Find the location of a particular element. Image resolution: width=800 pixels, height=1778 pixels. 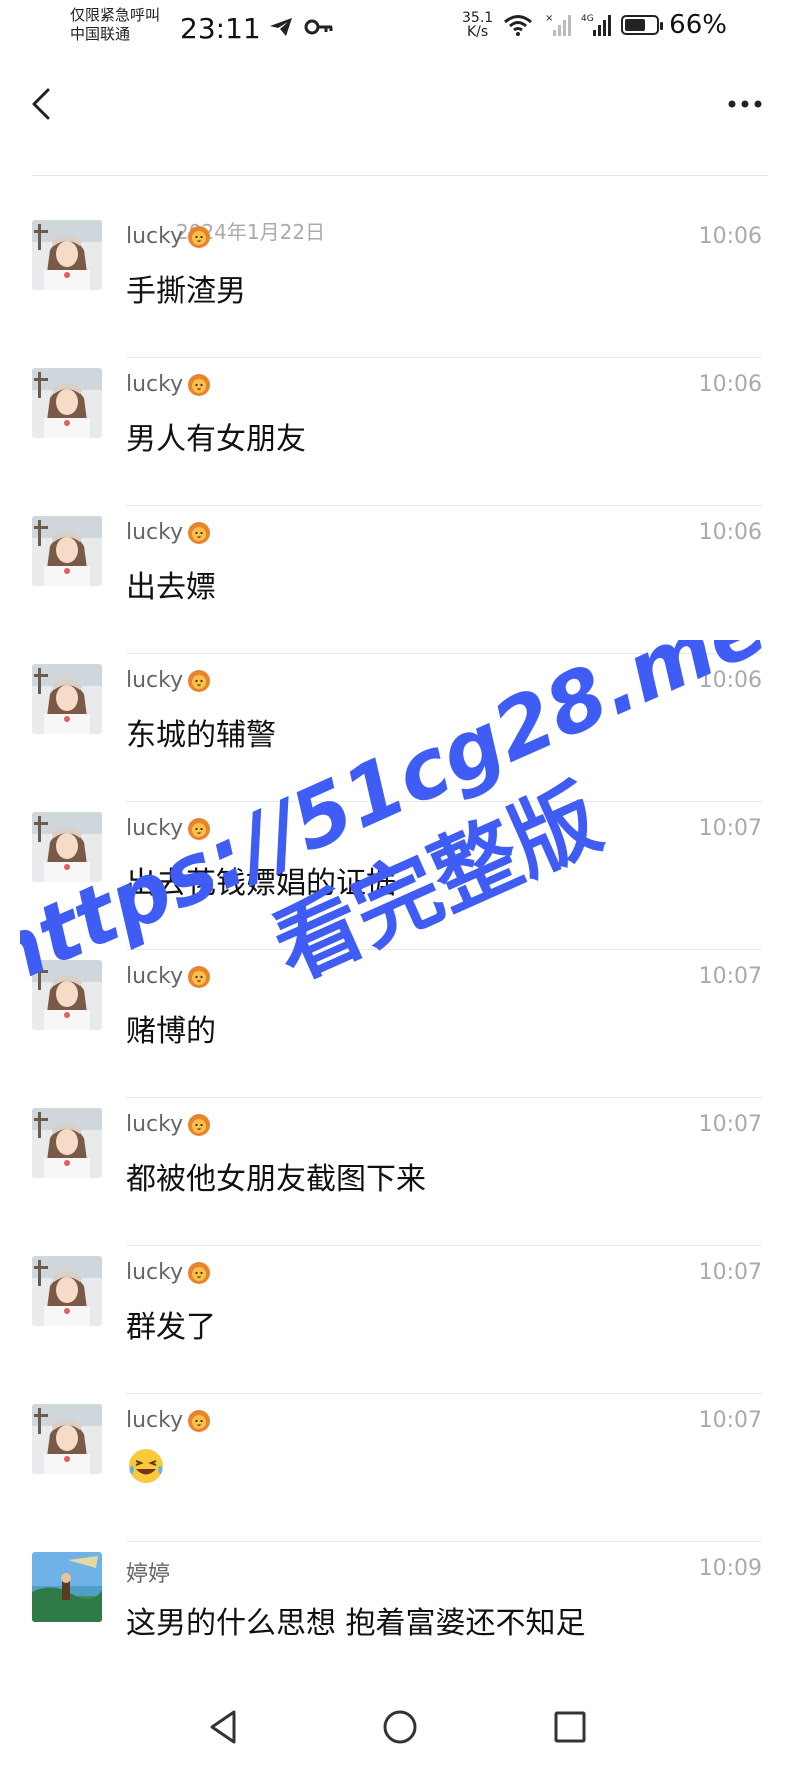

net-speed-unit: K/s is located at coordinates (477, 32).